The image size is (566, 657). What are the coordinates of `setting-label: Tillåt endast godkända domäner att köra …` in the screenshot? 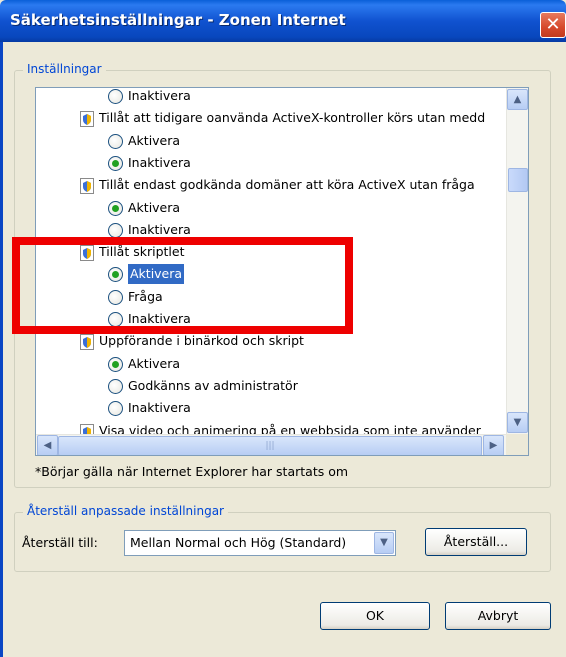 It's located at (287, 185).